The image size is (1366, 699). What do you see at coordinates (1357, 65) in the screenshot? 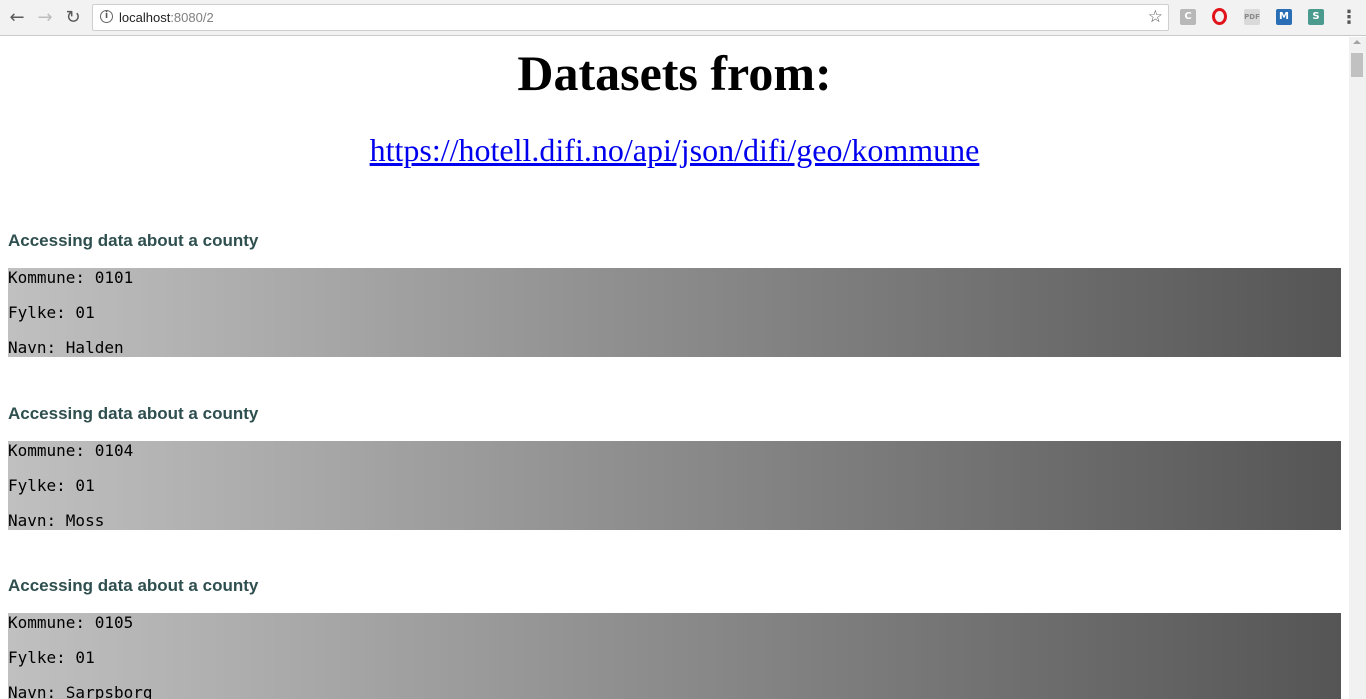
I see `scrollbar-thumb` at bounding box center [1357, 65].